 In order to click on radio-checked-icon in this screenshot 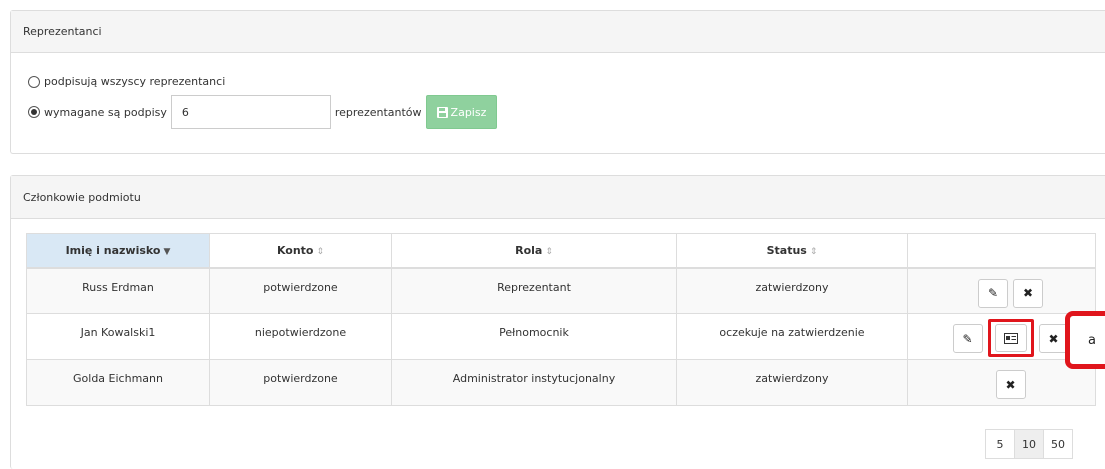, I will do `click(34, 112)`.